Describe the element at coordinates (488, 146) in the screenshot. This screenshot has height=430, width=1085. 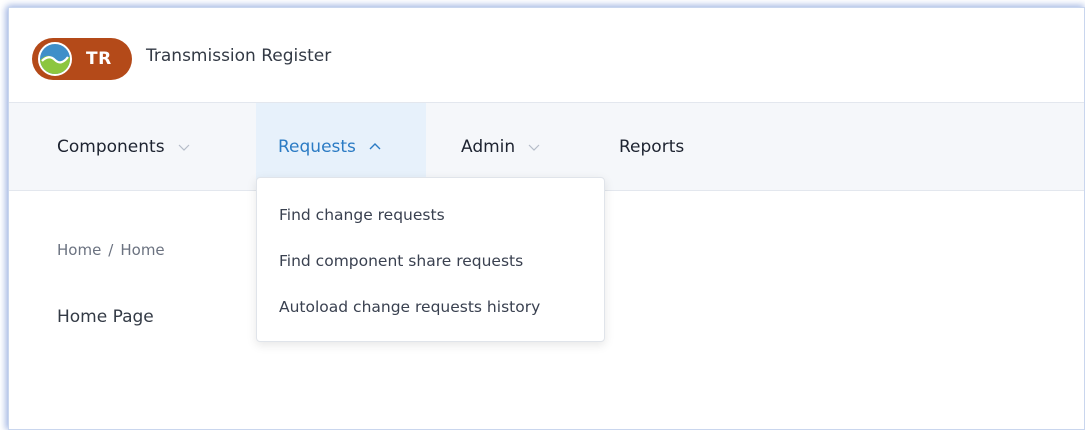
I see `nav-admin-label: Admin` at that location.